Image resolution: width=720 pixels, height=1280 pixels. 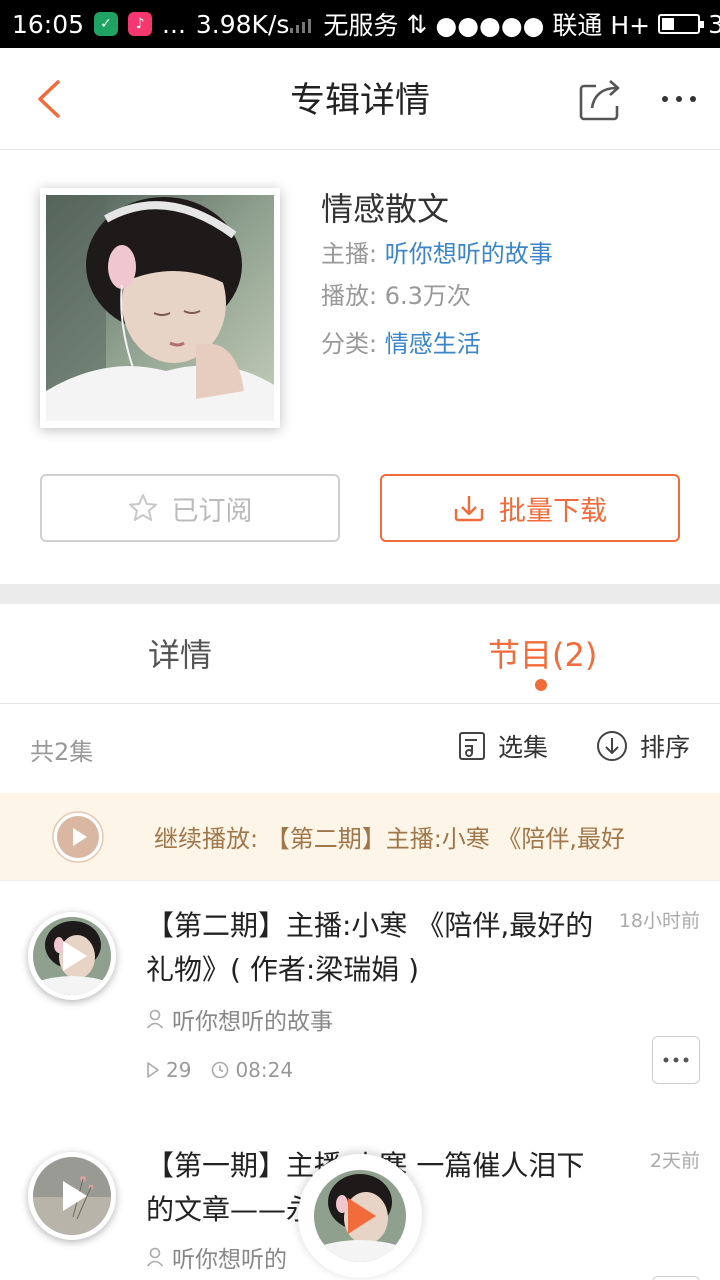 I want to click on chevron-left-icon, so click(x=48, y=99).